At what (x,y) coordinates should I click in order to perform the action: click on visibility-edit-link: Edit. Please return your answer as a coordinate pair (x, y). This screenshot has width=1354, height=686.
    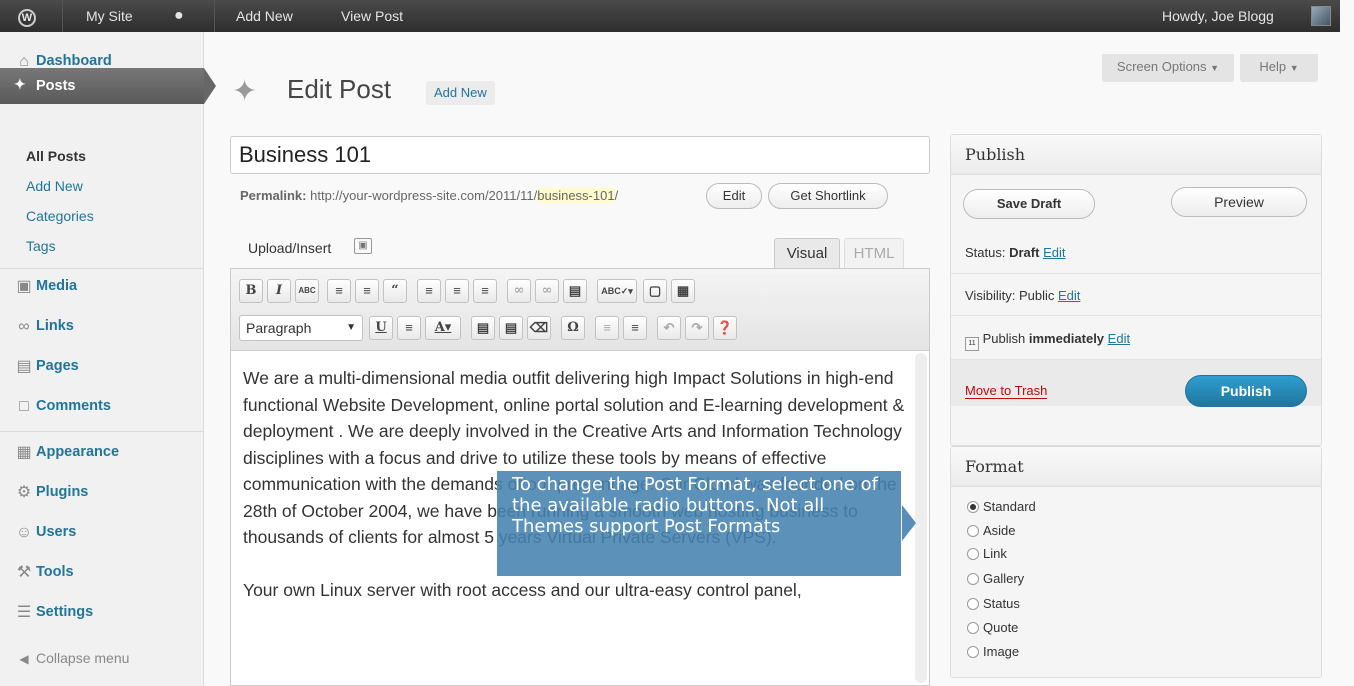
    Looking at the image, I should click on (1069, 295).